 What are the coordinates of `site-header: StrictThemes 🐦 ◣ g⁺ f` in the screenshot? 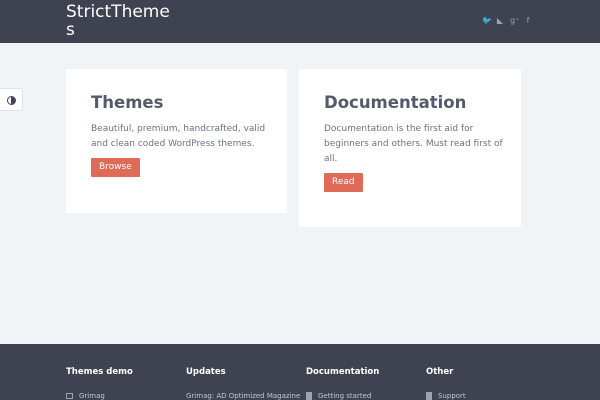 It's located at (300, 21).